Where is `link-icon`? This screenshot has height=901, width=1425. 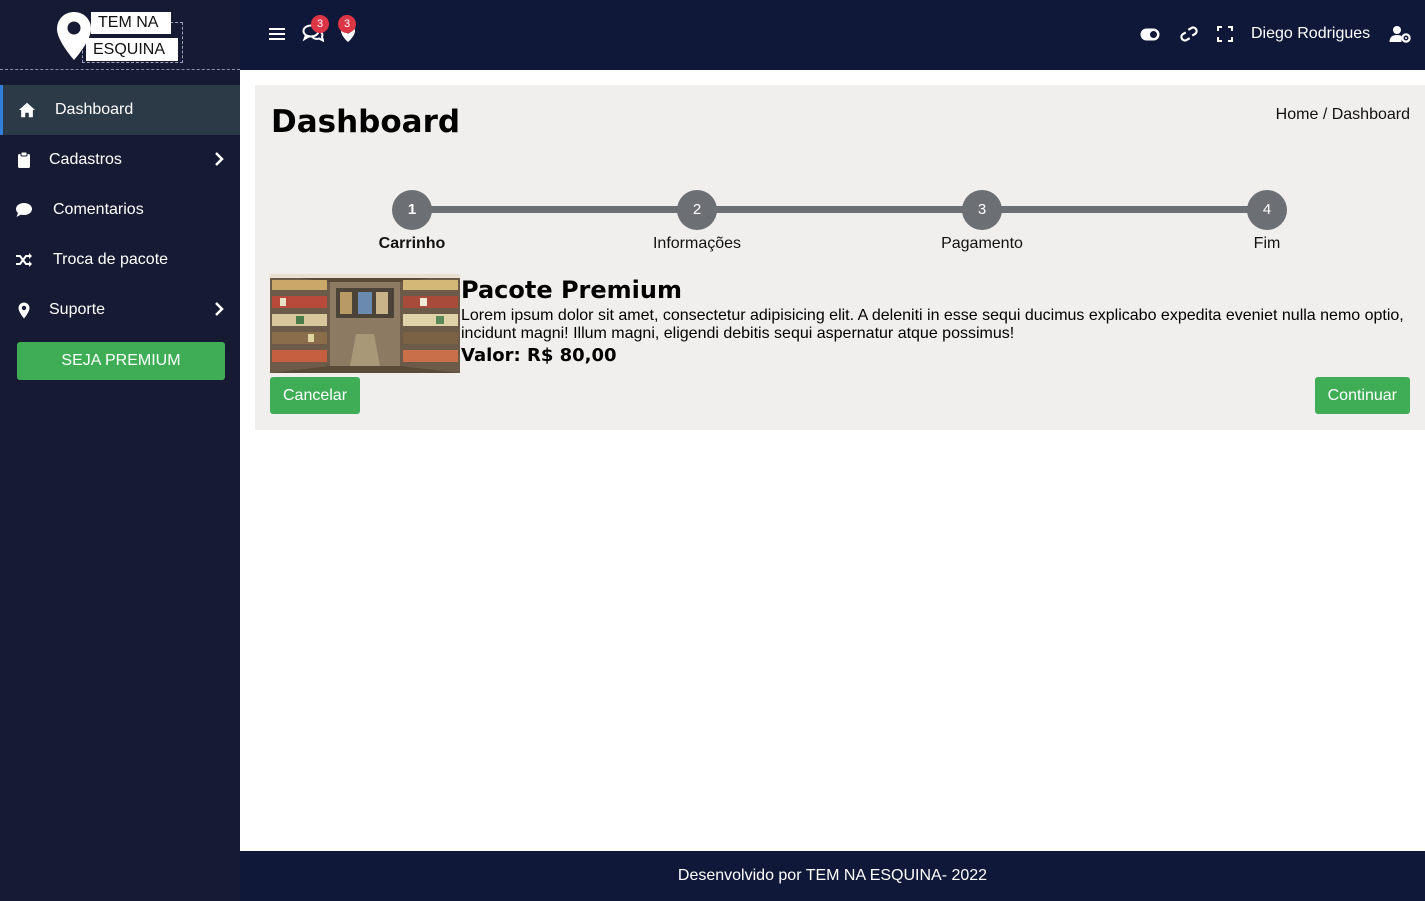 link-icon is located at coordinates (1189, 34).